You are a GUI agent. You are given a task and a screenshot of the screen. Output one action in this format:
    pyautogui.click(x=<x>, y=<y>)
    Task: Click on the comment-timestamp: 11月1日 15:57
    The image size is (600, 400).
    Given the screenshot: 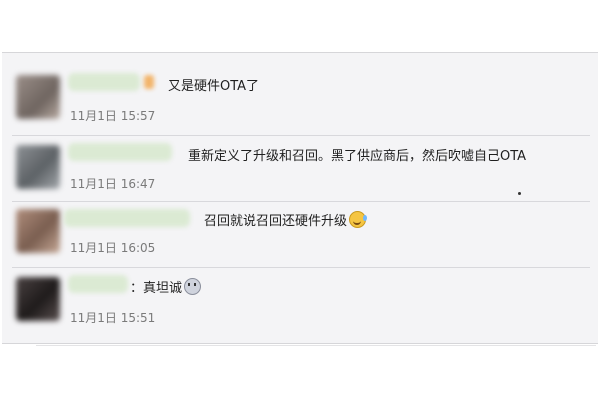 What is the action you would take?
    pyautogui.click(x=113, y=116)
    